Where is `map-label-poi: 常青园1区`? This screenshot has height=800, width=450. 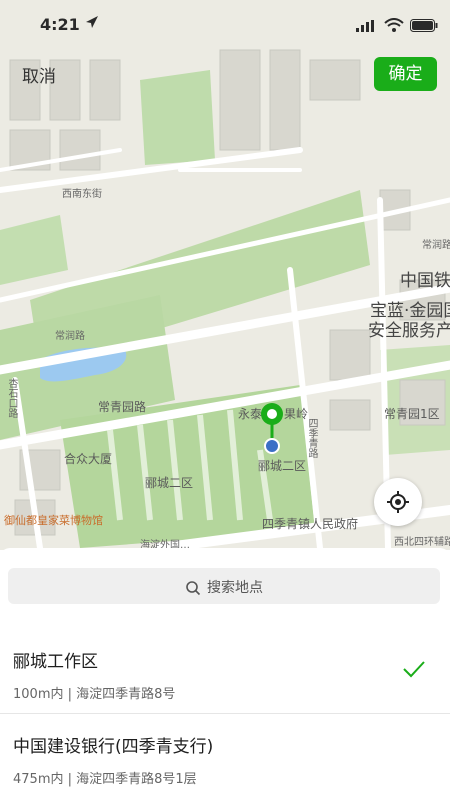
map-label-poi: 常青园1区 is located at coordinates (412, 414).